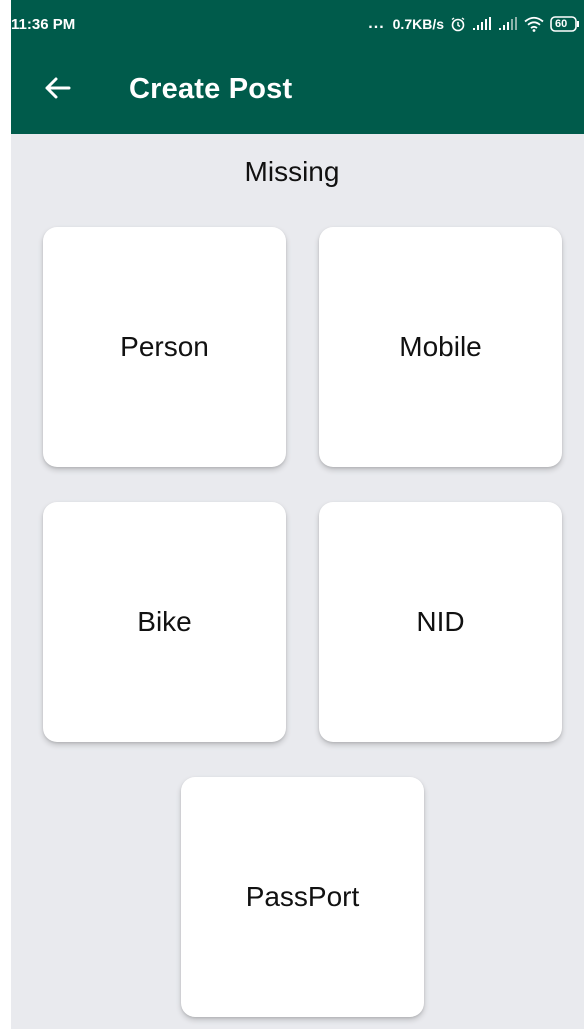 The image size is (584, 1029). I want to click on category-card-person: Person, so click(164, 347).